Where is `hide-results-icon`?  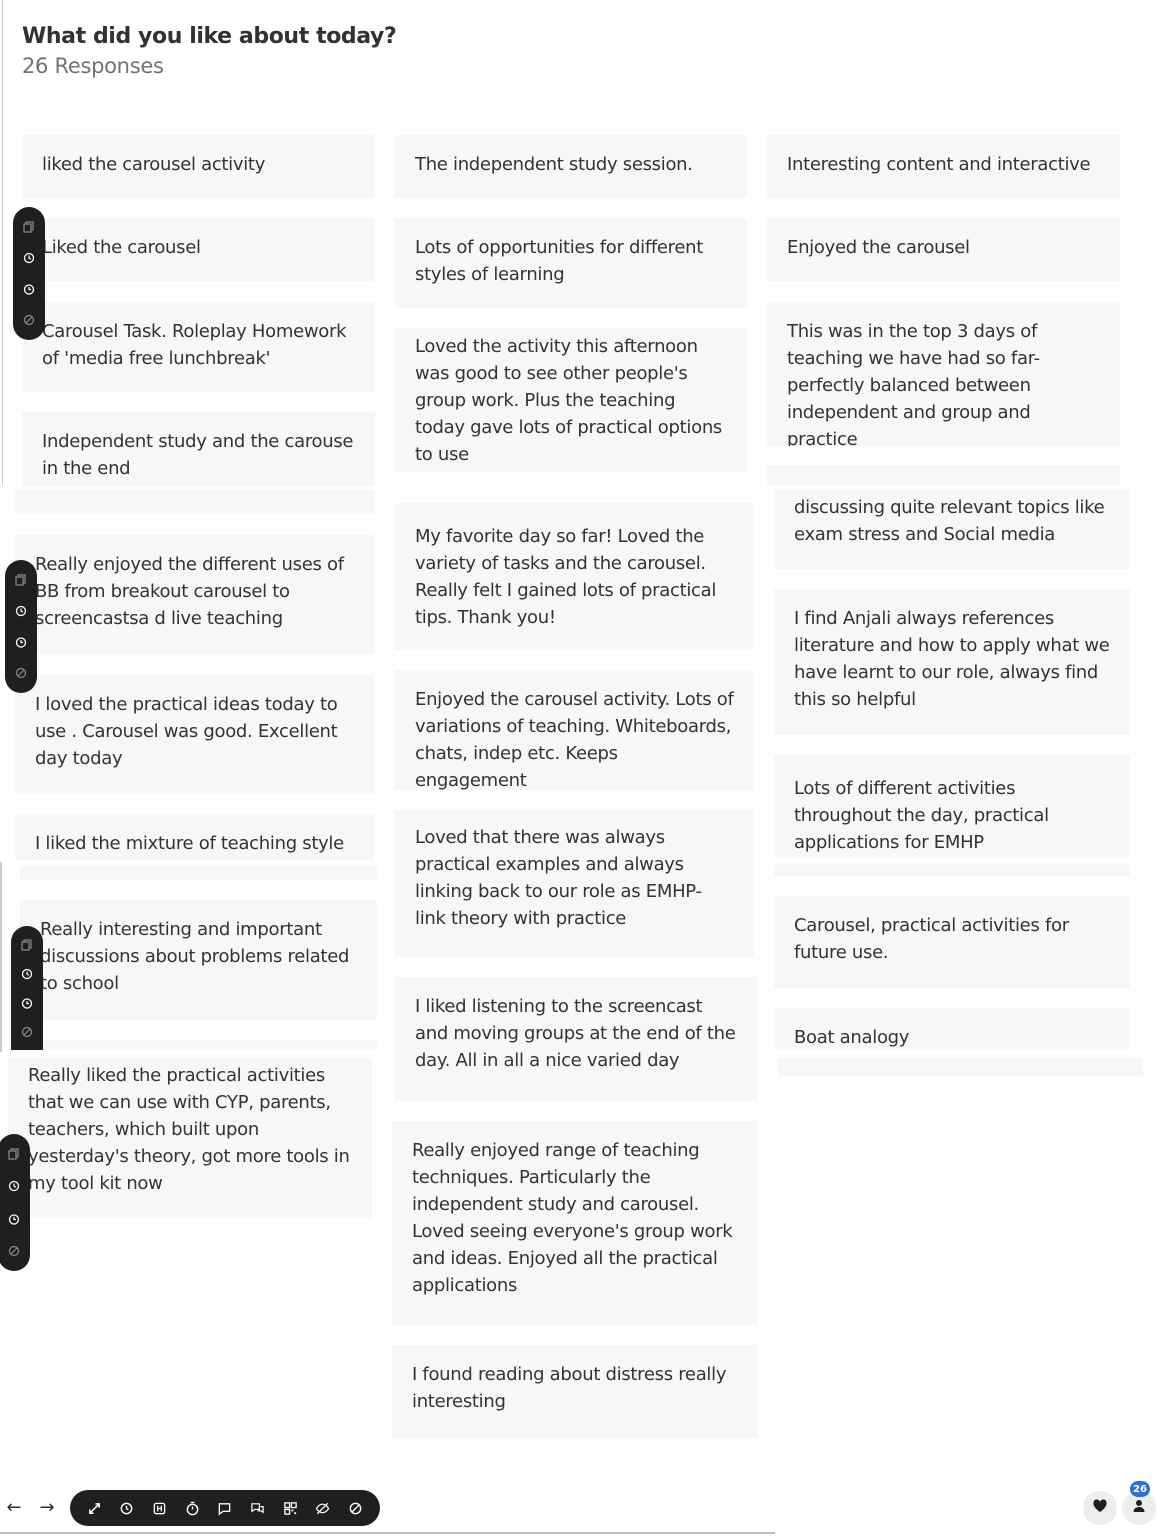
hide-results-icon is located at coordinates (323, 1508).